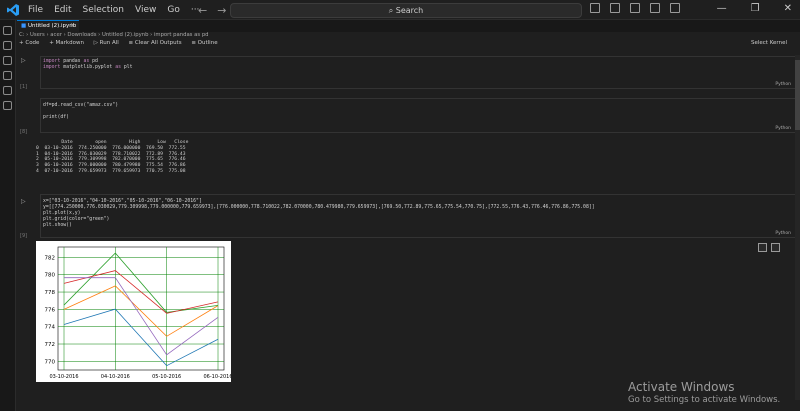  I want to click on execution-count: [9], so click(24, 236).